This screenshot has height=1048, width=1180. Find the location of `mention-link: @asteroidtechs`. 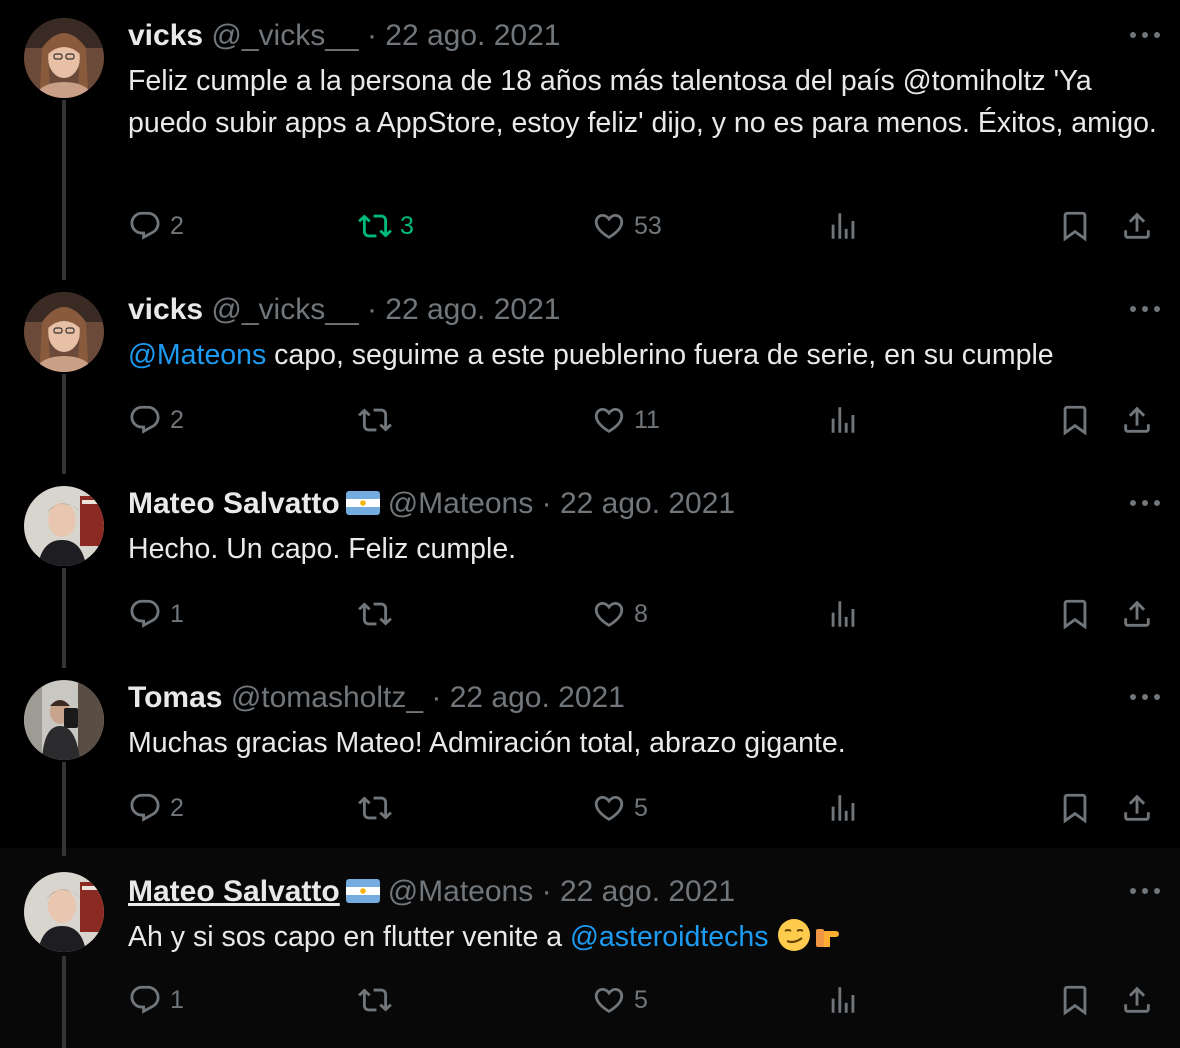

mention-link: @asteroidtechs is located at coordinates (669, 937).